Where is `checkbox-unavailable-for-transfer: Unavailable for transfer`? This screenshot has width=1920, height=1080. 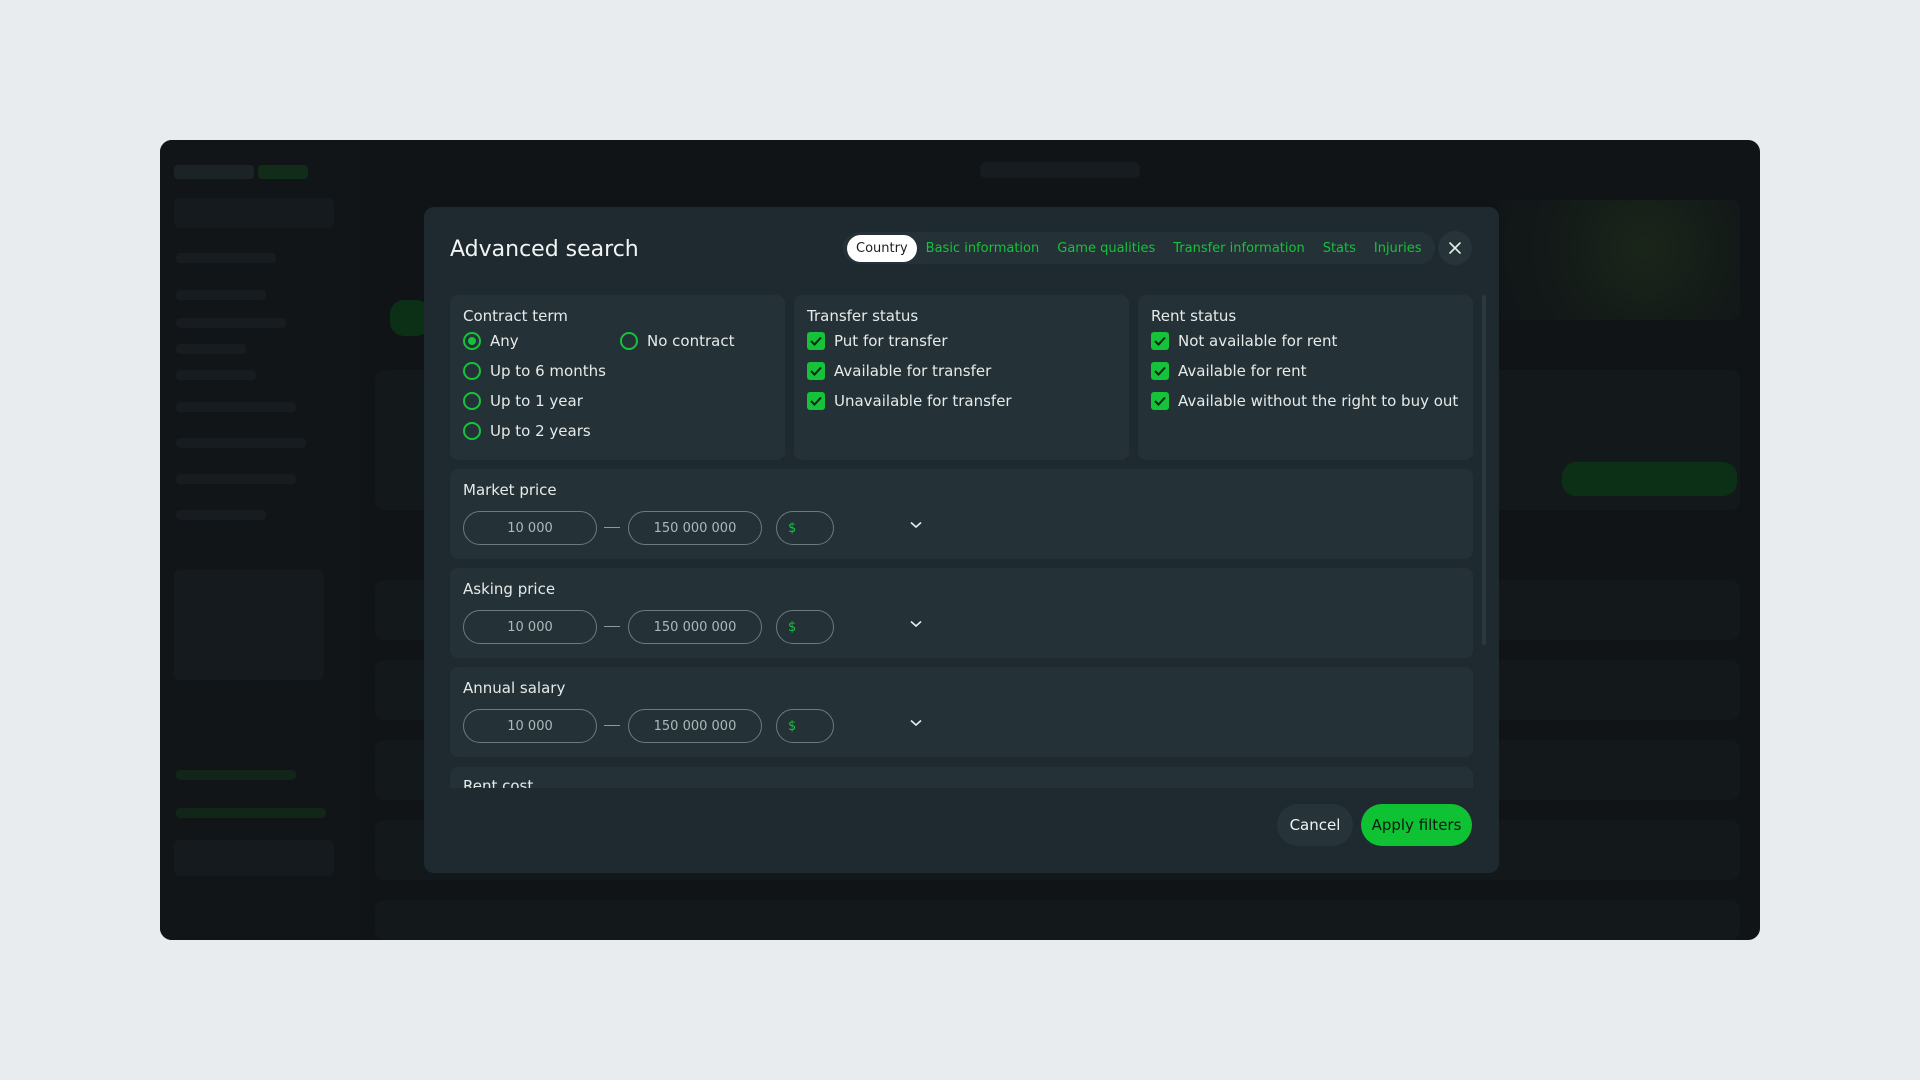 checkbox-unavailable-for-transfer: Unavailable for transfer is located at coordinates (961, 401).